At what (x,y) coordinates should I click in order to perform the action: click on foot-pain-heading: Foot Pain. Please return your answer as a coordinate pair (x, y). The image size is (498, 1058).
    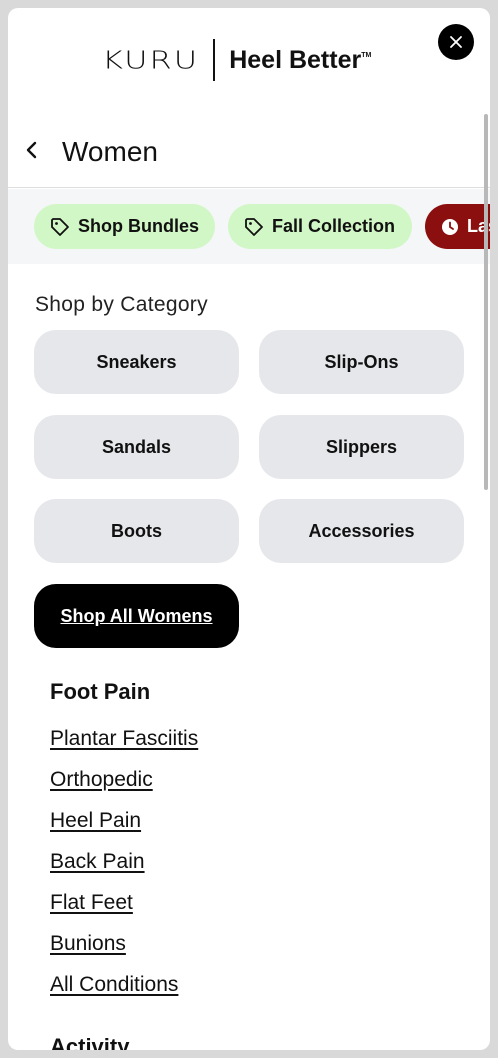
    Looking at the image, I should click on (100, 691).